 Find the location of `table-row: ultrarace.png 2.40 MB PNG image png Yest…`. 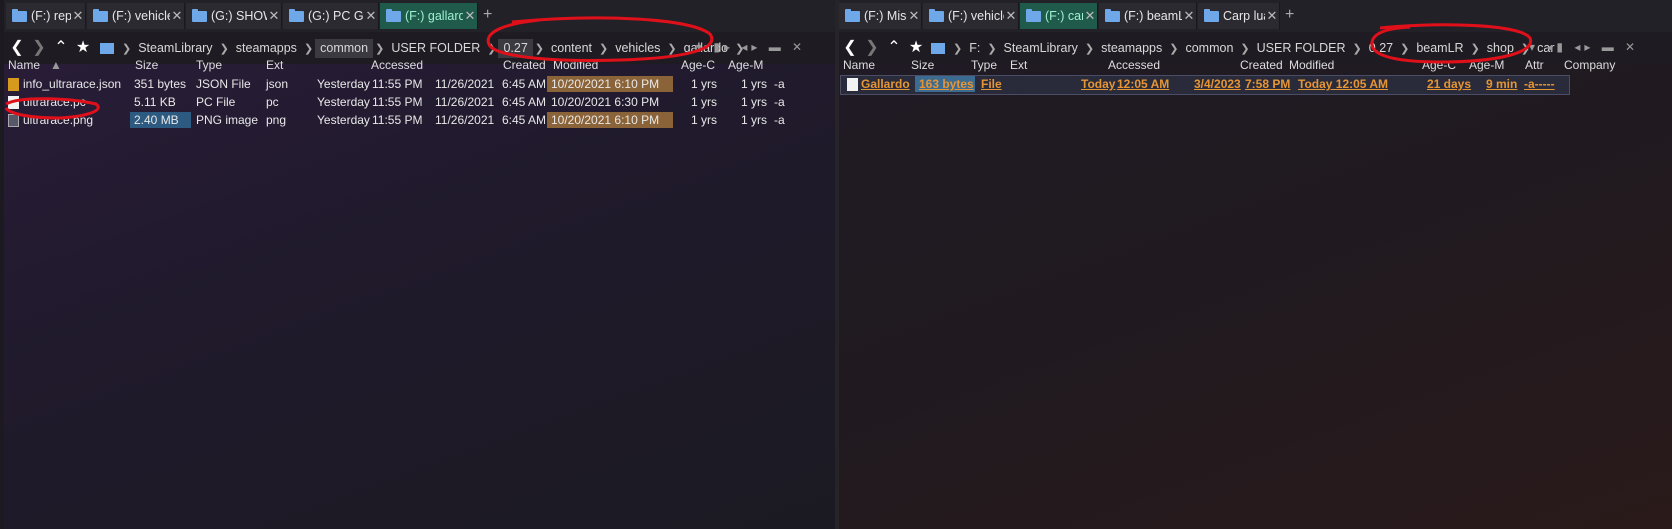

table-row: ultrarace.png 2.40 MB PNG image png Yest… is located at coordinates (421, 121).